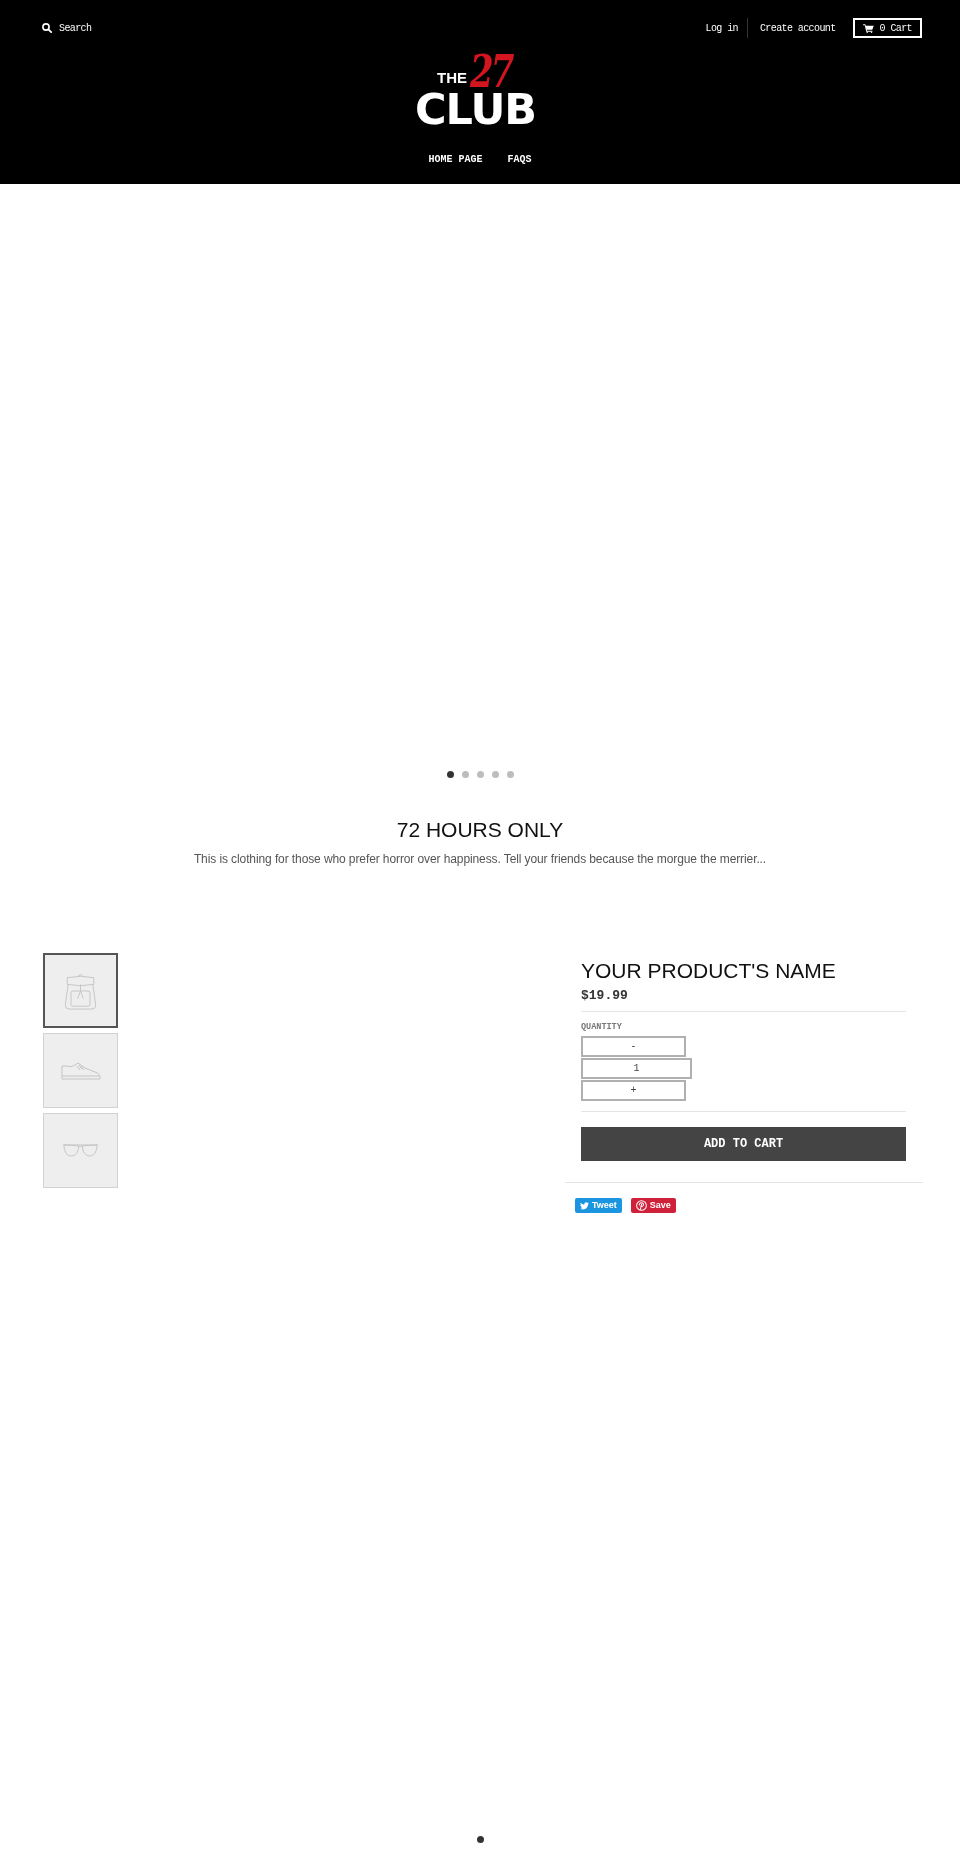 The image size is (960, 1875). Describe the element at coordinates (67, 28) in the screenshot. I see `search-link: Search` at that location.